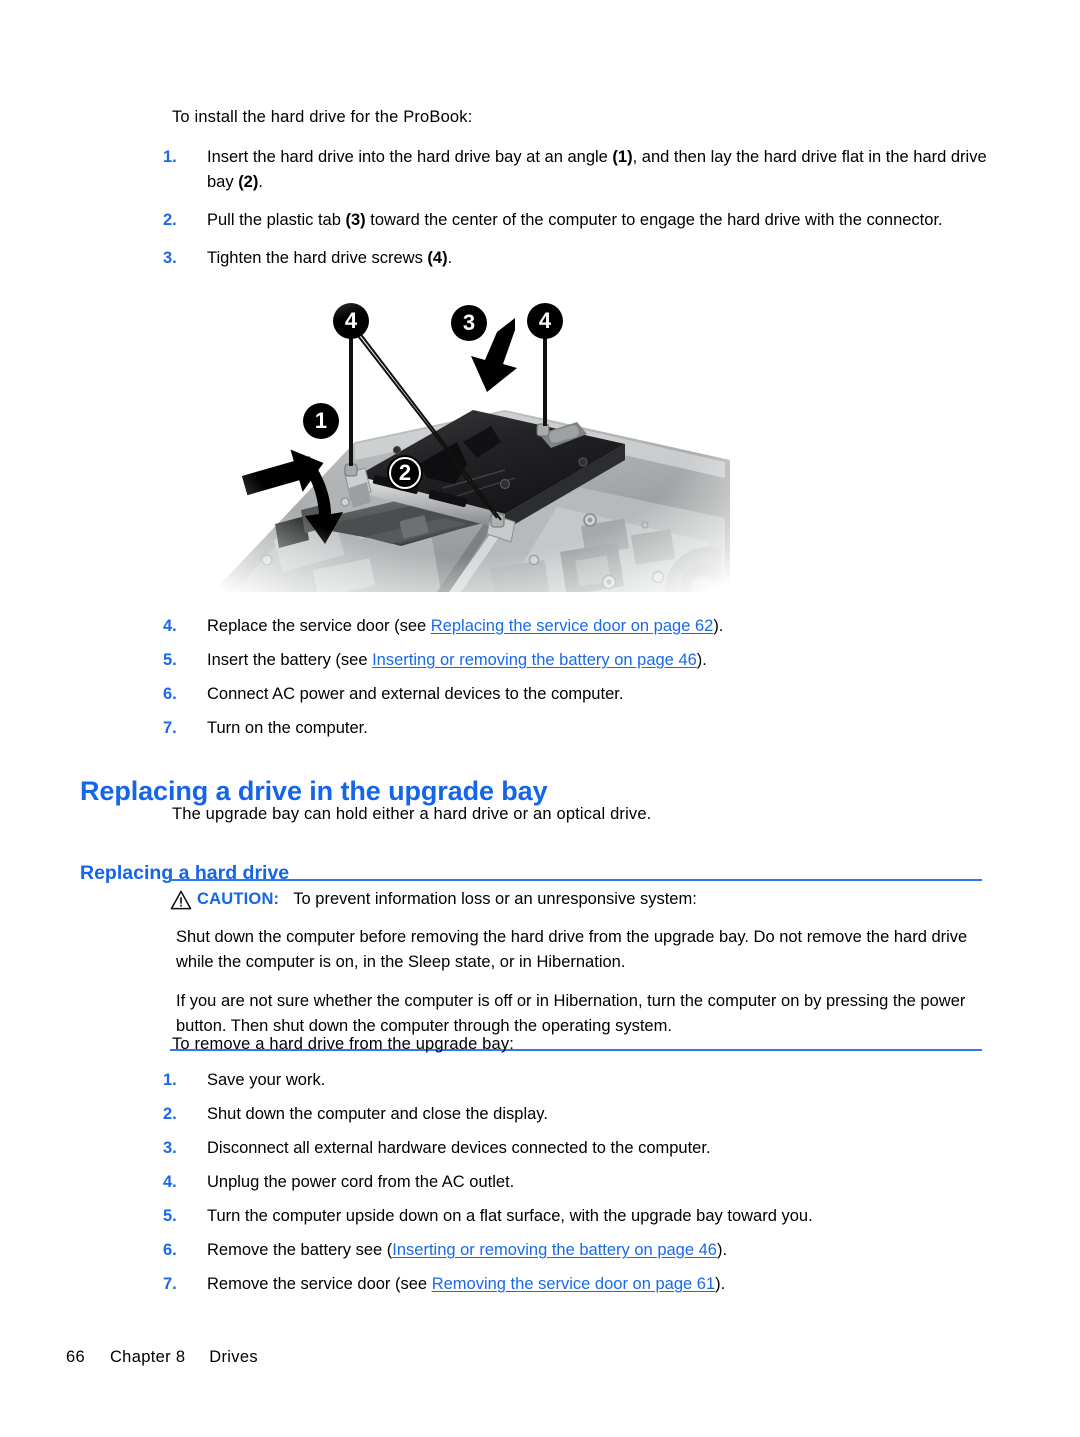 Image resolution: width=1080 pixels, height=1437 pixels. I want to click on callout-3: 3, so click(469, 323).